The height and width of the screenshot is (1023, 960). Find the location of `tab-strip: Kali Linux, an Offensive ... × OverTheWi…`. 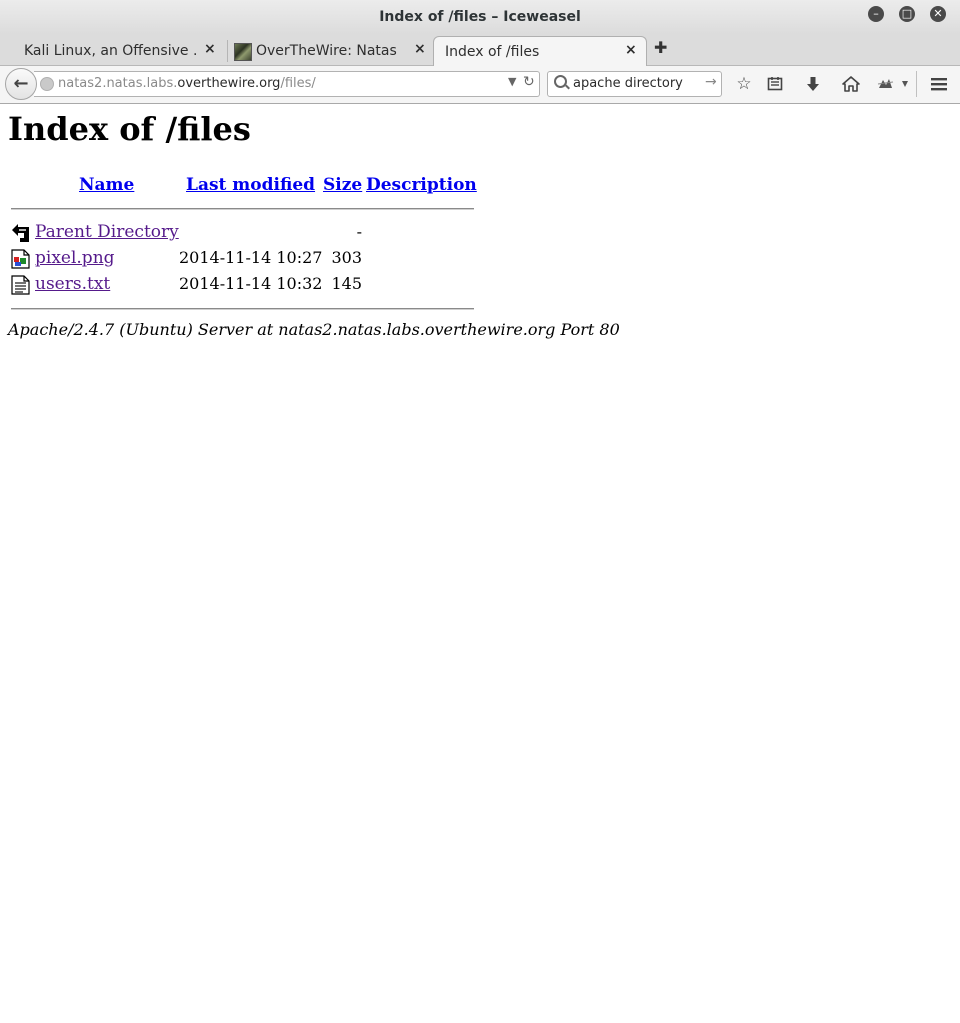

tab-strip: Kali Linux, an Offensive ... × OverTheWi… is located at coordinates (480, 50).